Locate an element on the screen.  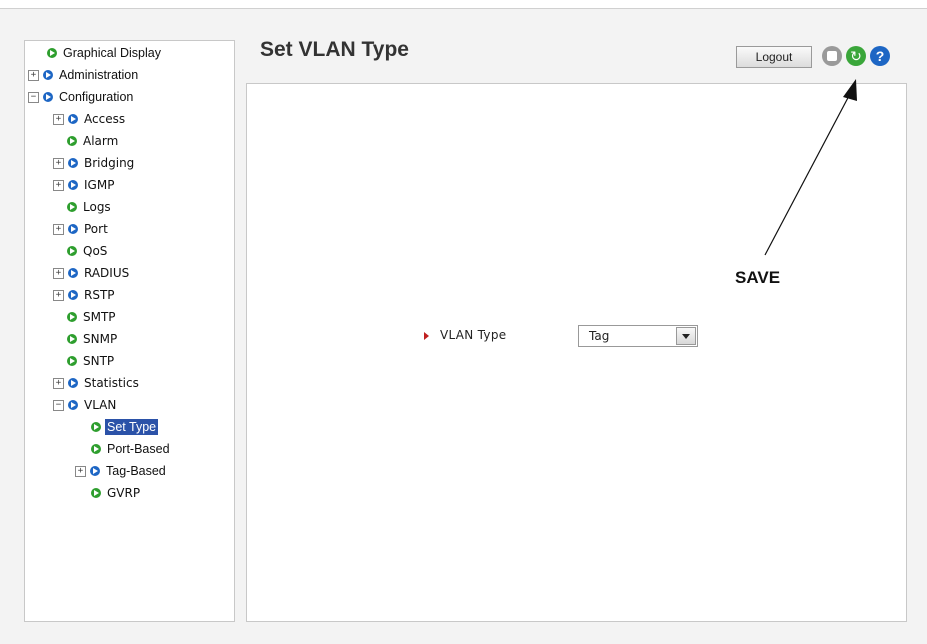
annotation-arrow is located at coordinates (810, 167).